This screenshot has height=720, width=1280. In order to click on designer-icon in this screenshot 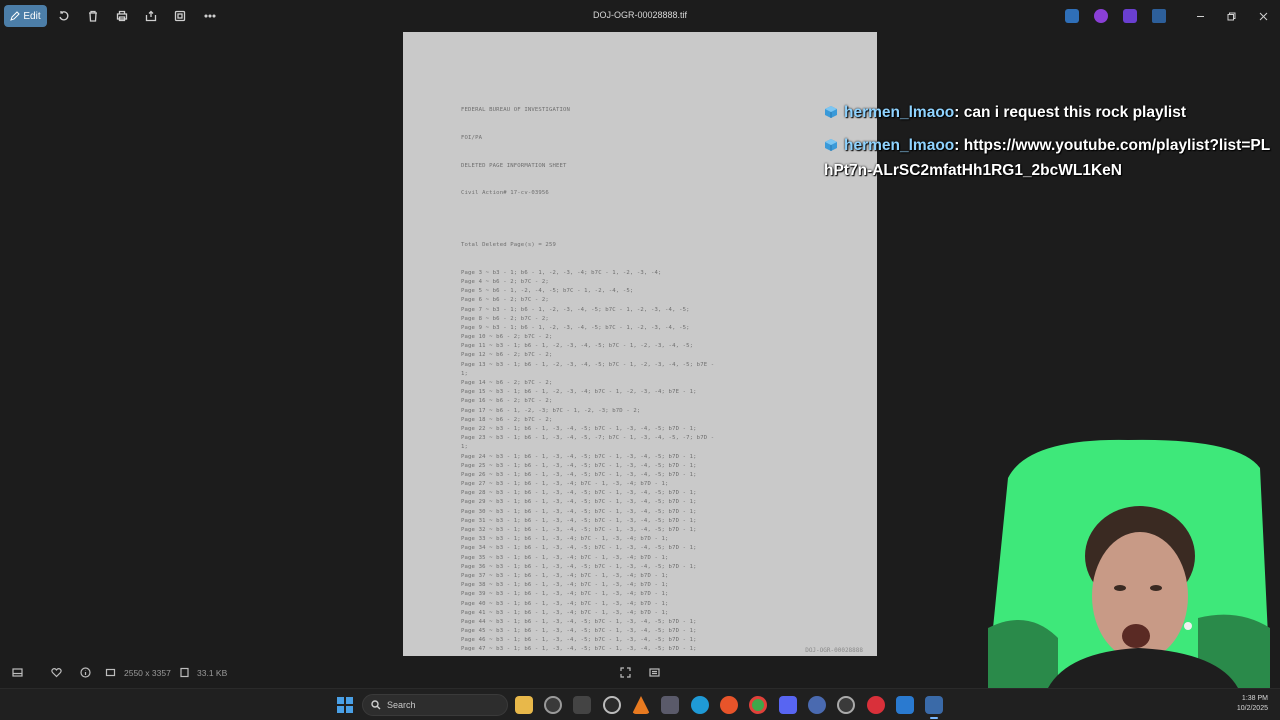, I will do `click(1101, 16)`.